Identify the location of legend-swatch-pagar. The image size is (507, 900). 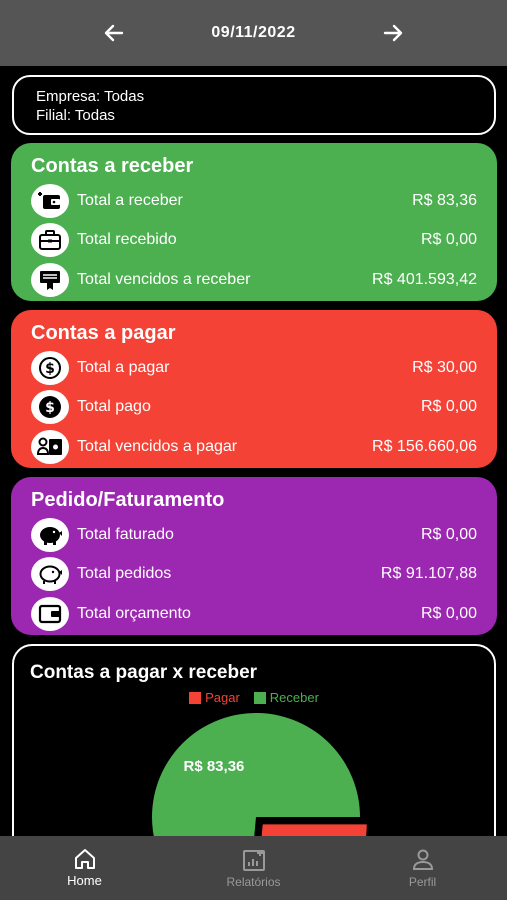
(195, 697).